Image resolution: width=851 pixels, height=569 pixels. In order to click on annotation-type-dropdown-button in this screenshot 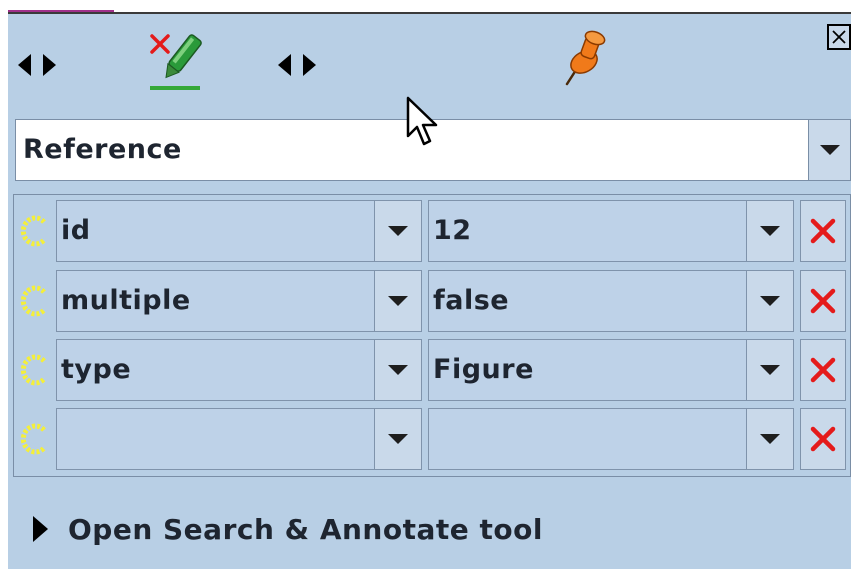, I will do `click(829, 150)`.